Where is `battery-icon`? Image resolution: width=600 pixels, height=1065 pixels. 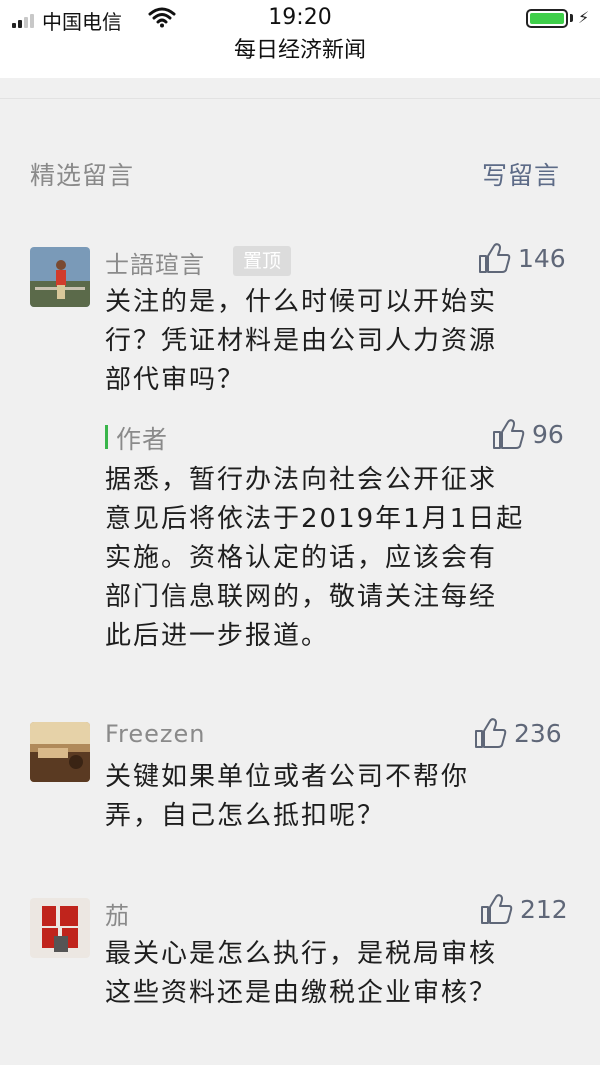
battery-icon is located at coordinates (547, 18).